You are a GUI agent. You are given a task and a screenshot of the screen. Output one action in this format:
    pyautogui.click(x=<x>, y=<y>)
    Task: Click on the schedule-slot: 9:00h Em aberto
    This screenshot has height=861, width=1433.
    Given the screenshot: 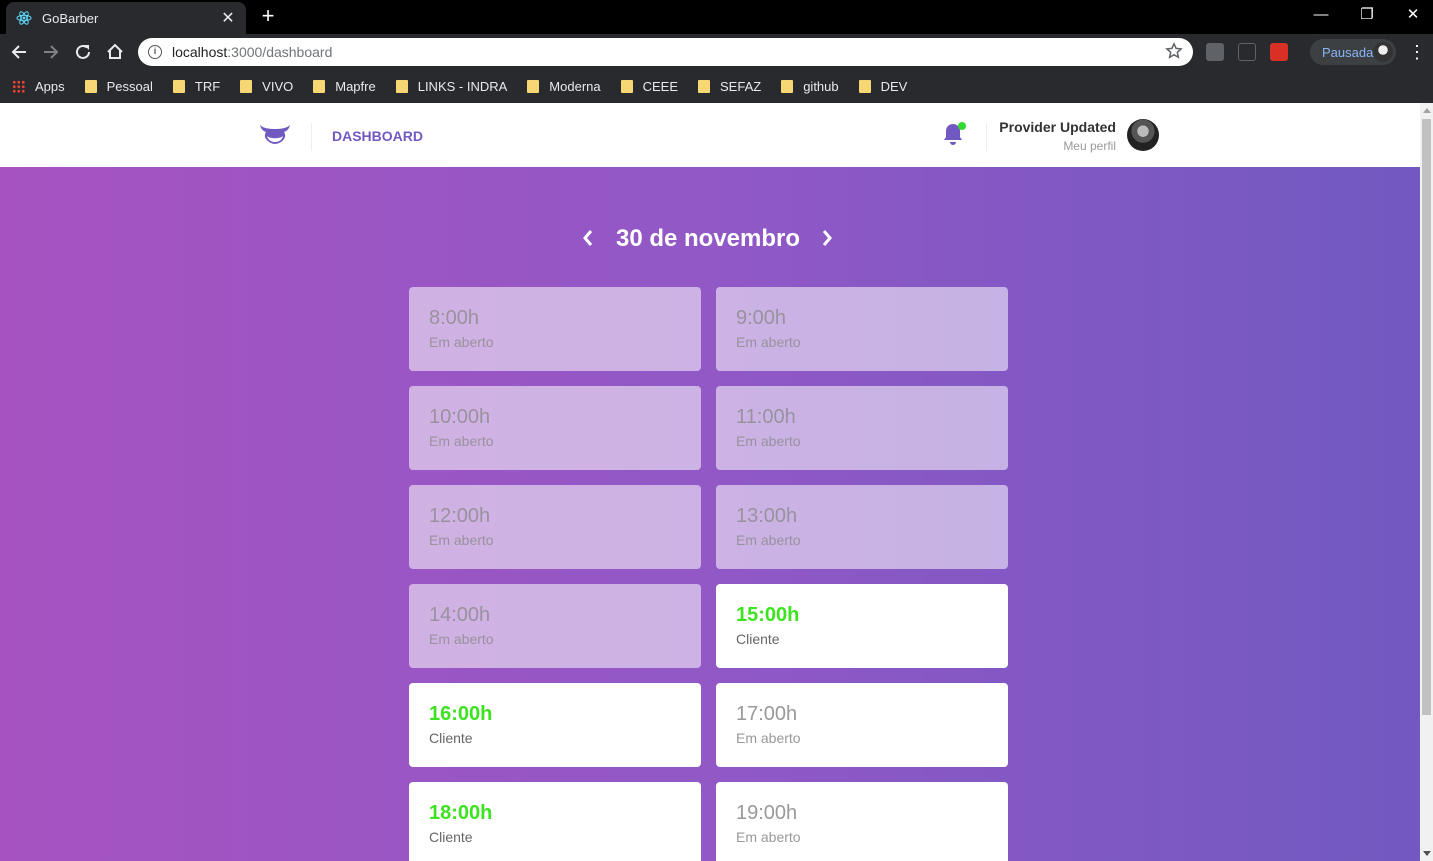 What is the action you would take?
    pyautogui.click(x=862, y=329)
    